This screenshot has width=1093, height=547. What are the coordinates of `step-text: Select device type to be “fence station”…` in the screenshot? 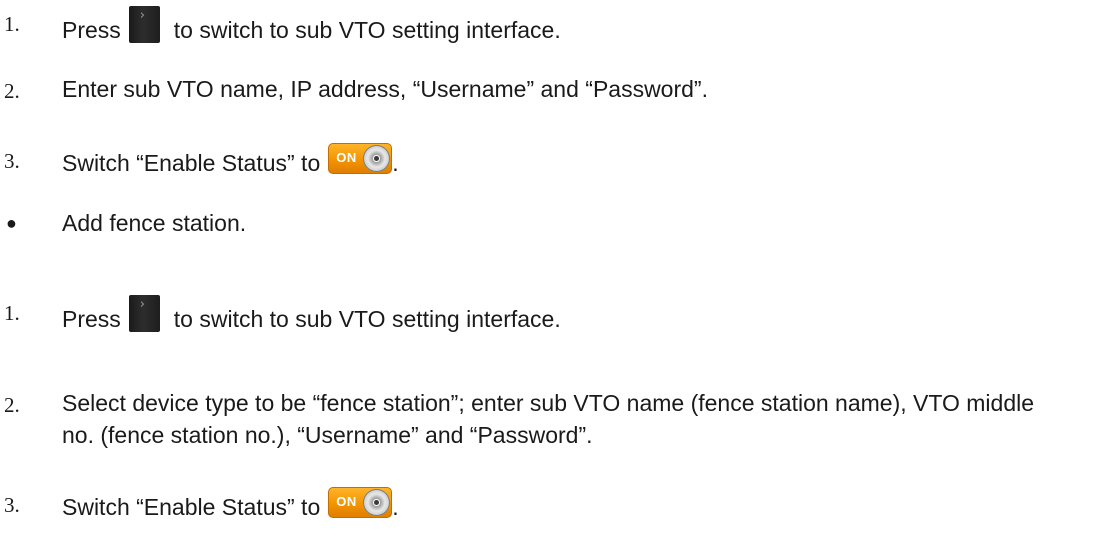 It's located at (548, 419).